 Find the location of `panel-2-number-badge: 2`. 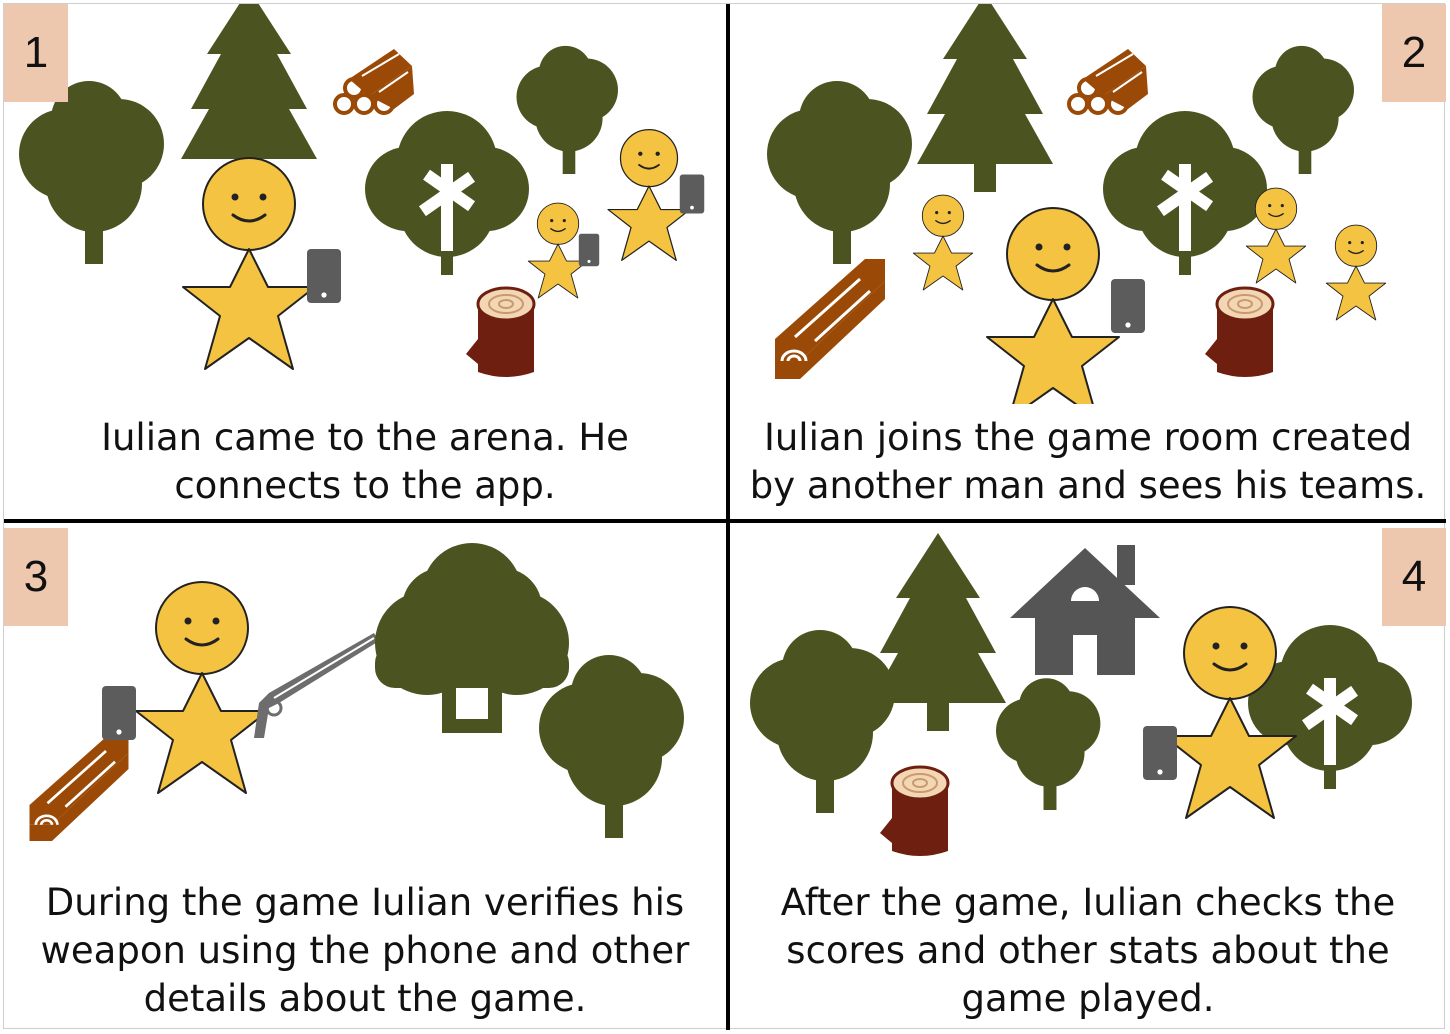

panel-2-number-badge: 2 is located at coordinates (1414, 53).